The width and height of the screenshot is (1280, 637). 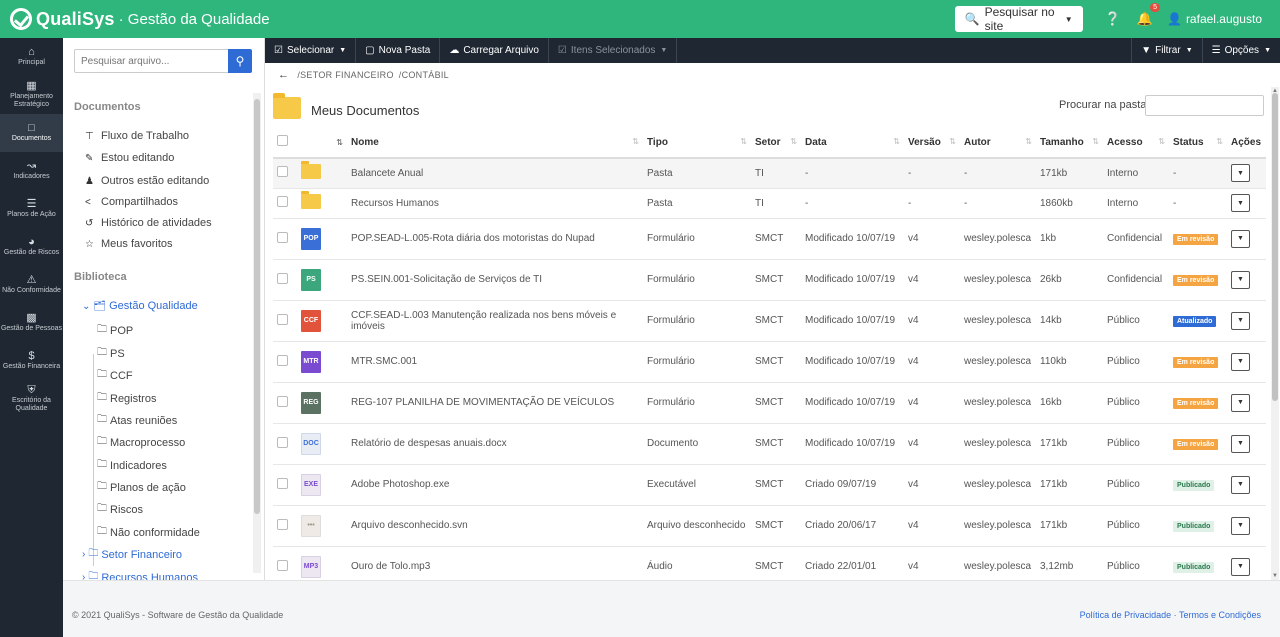 What do you see at coordinates (31, 95) in the screenshot?
I see `nav-planejamento: ▦ Planejamento Estratégico` at bounding box center [31, 95].